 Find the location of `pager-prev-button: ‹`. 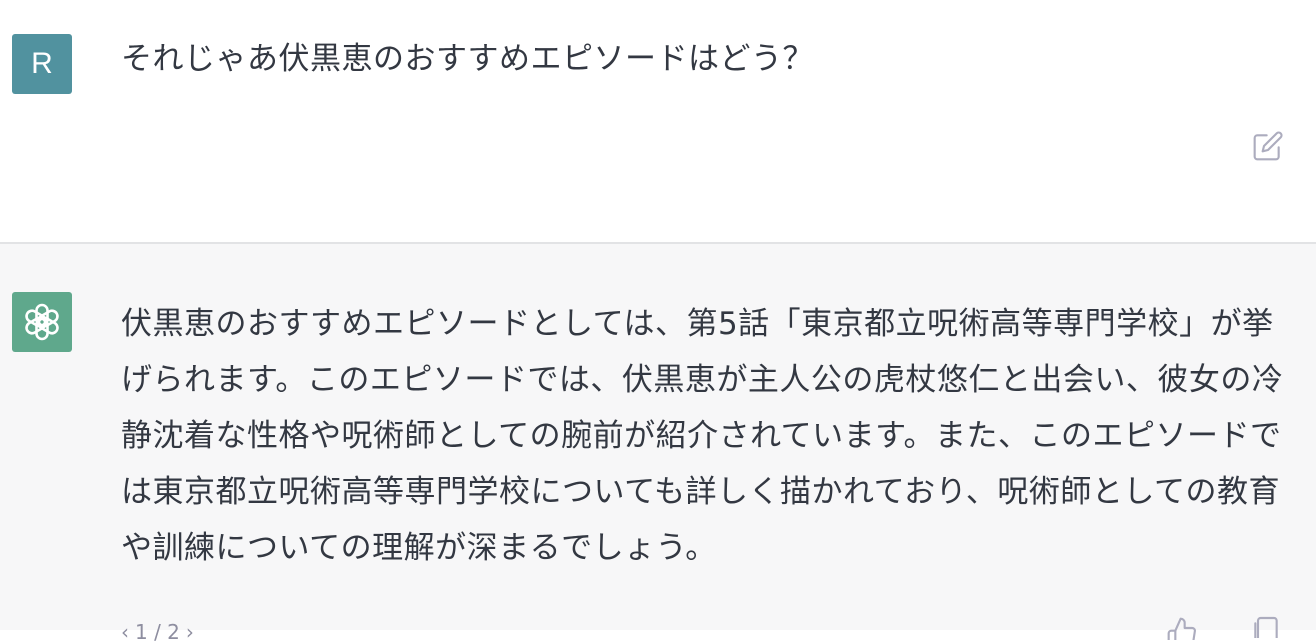

pager-prev-button: ‹ is located at coordinates (125, 632).